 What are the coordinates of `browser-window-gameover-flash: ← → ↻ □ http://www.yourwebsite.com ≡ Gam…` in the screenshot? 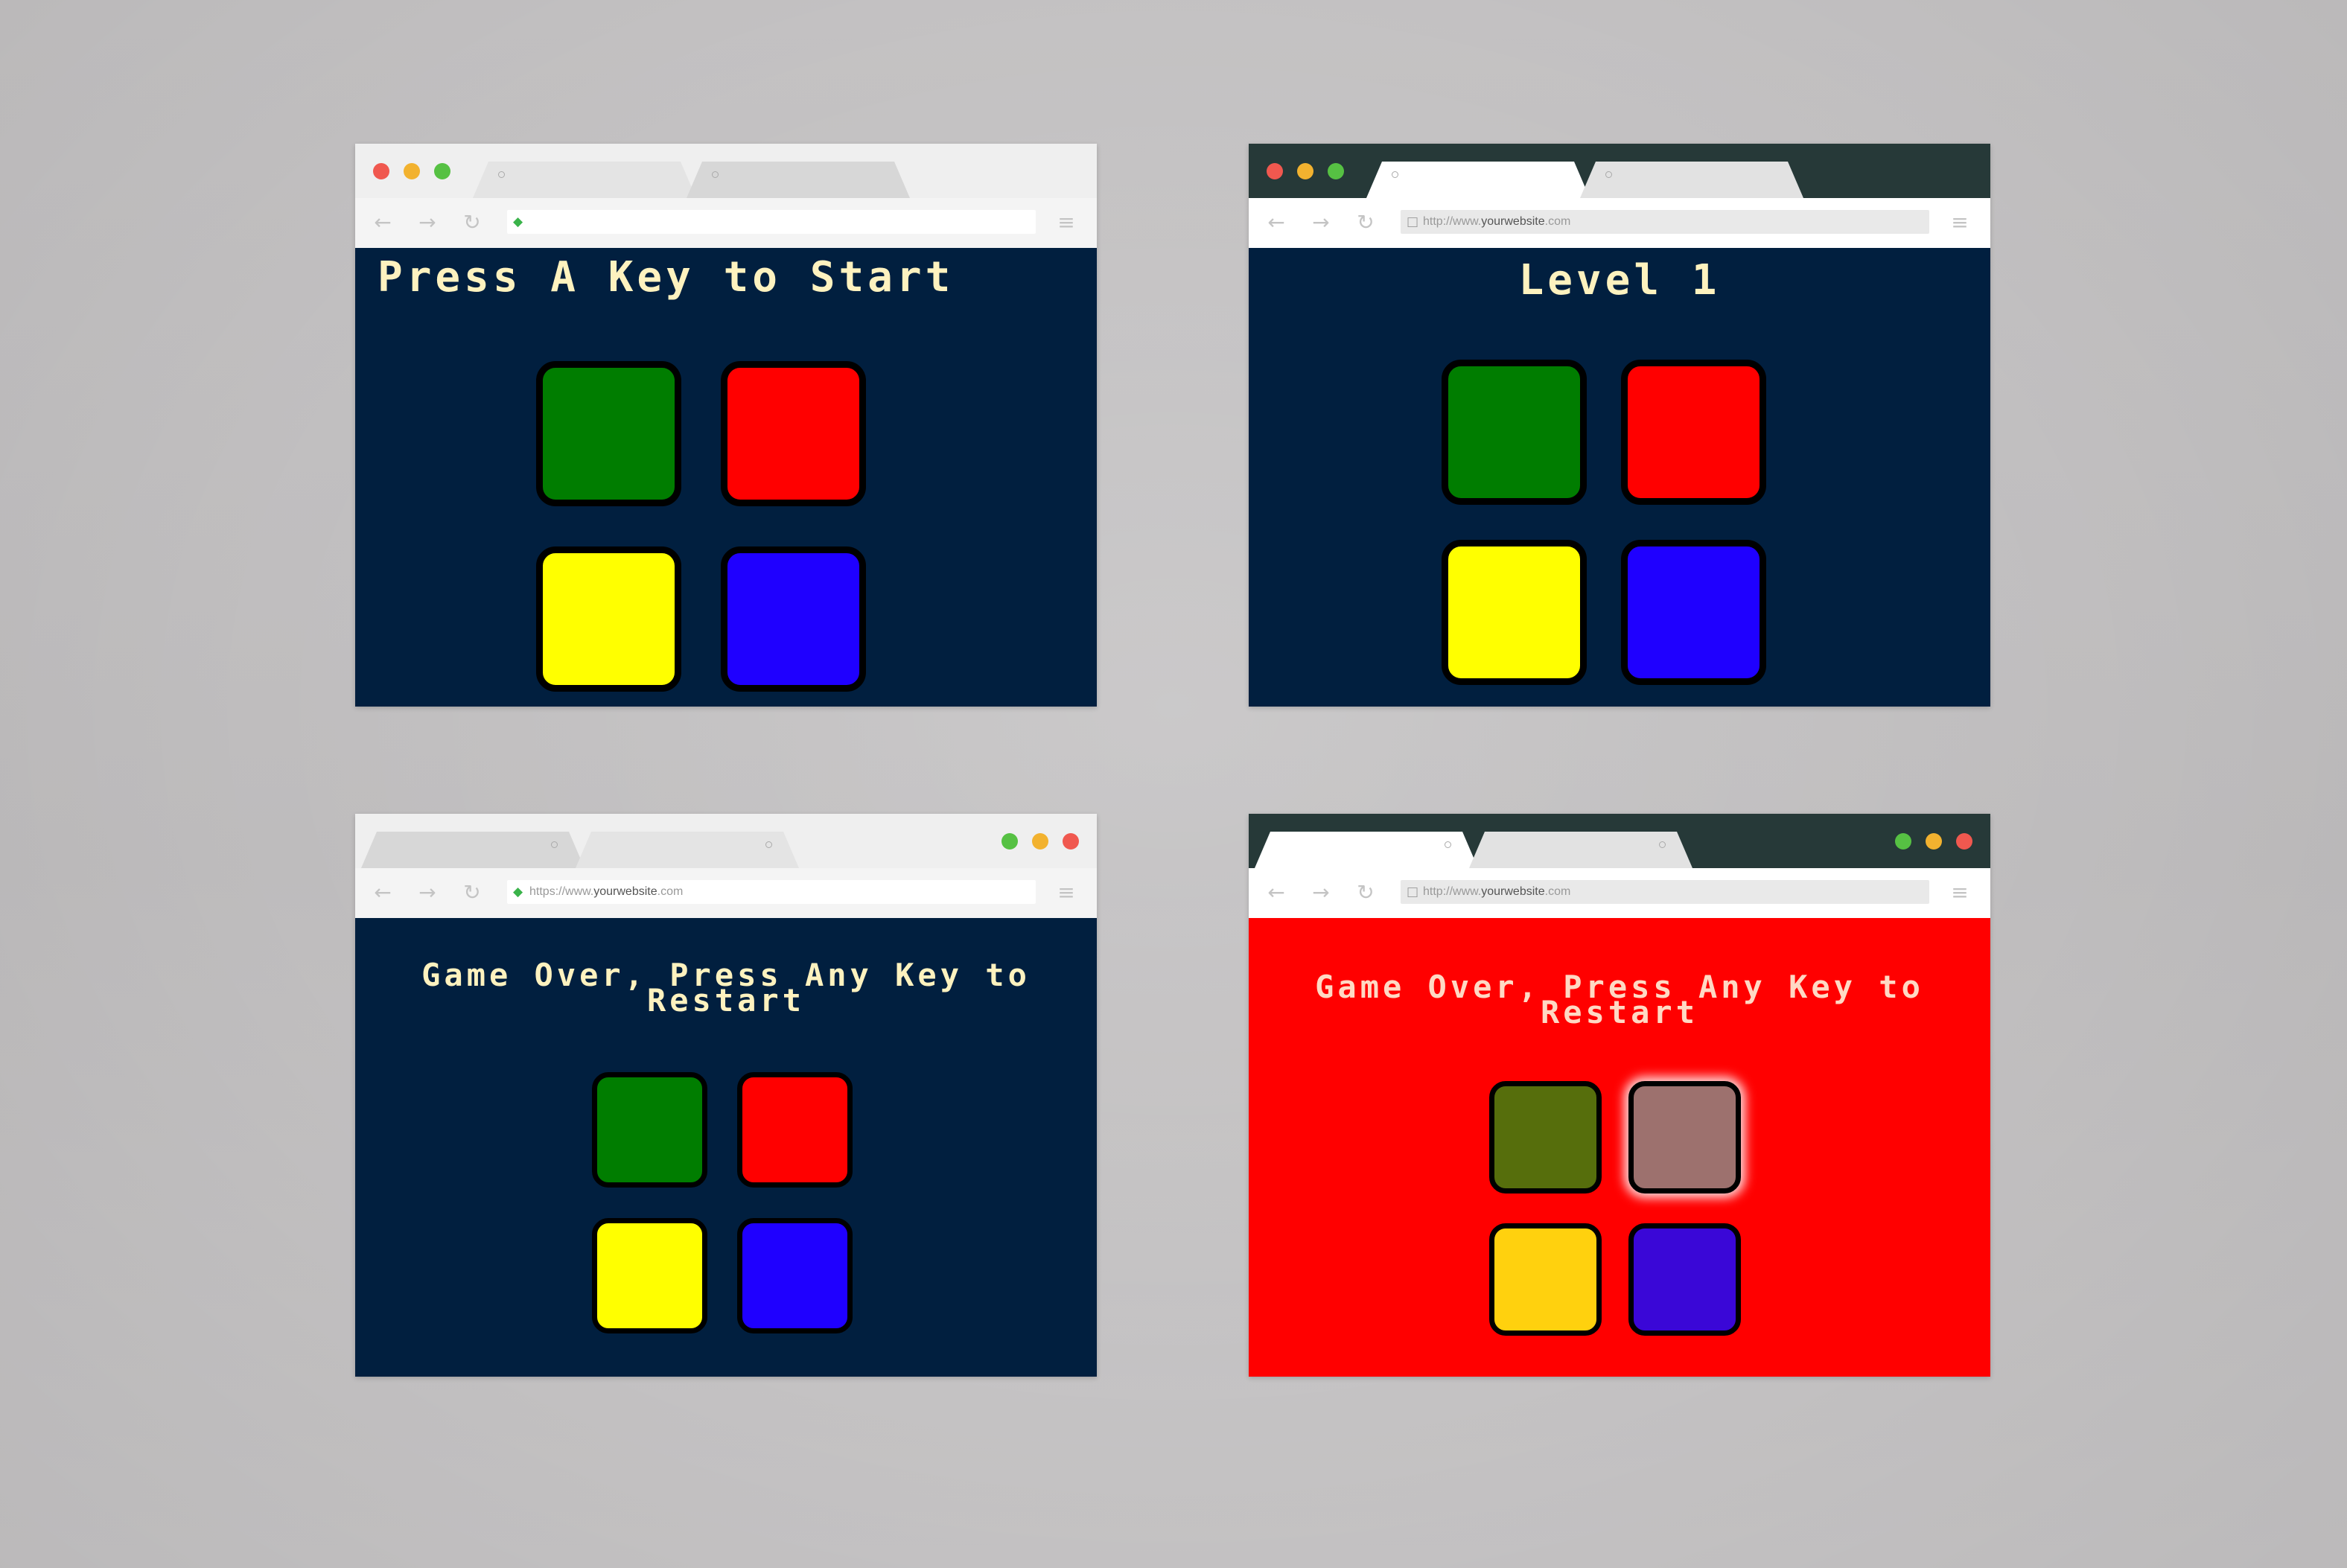 It's located at (1619, 1095).